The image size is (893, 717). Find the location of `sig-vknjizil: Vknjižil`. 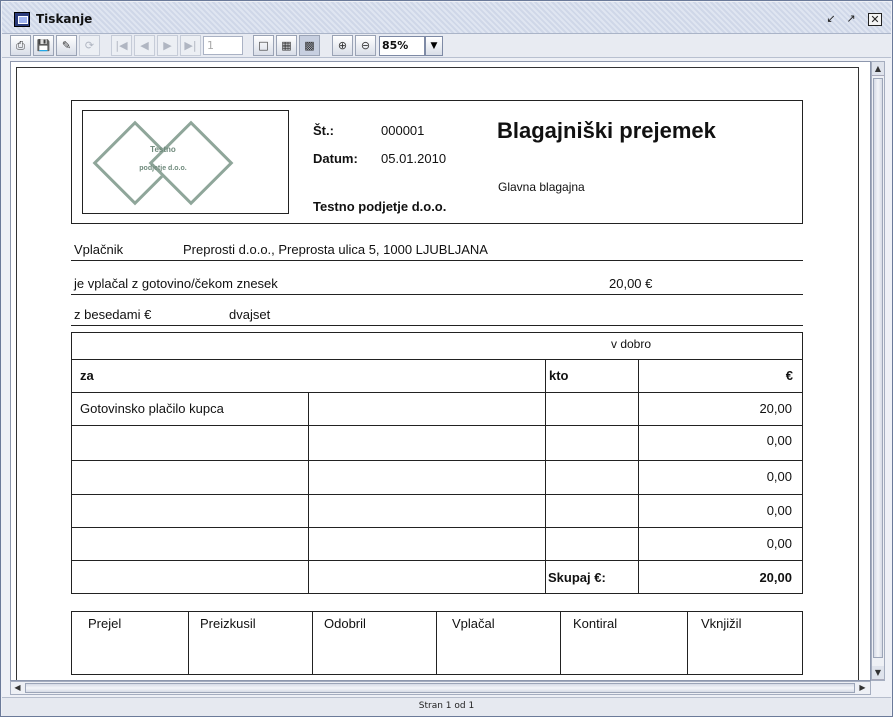

sig-vknjizil: Vknjižil is located at coordinates (721, 623).